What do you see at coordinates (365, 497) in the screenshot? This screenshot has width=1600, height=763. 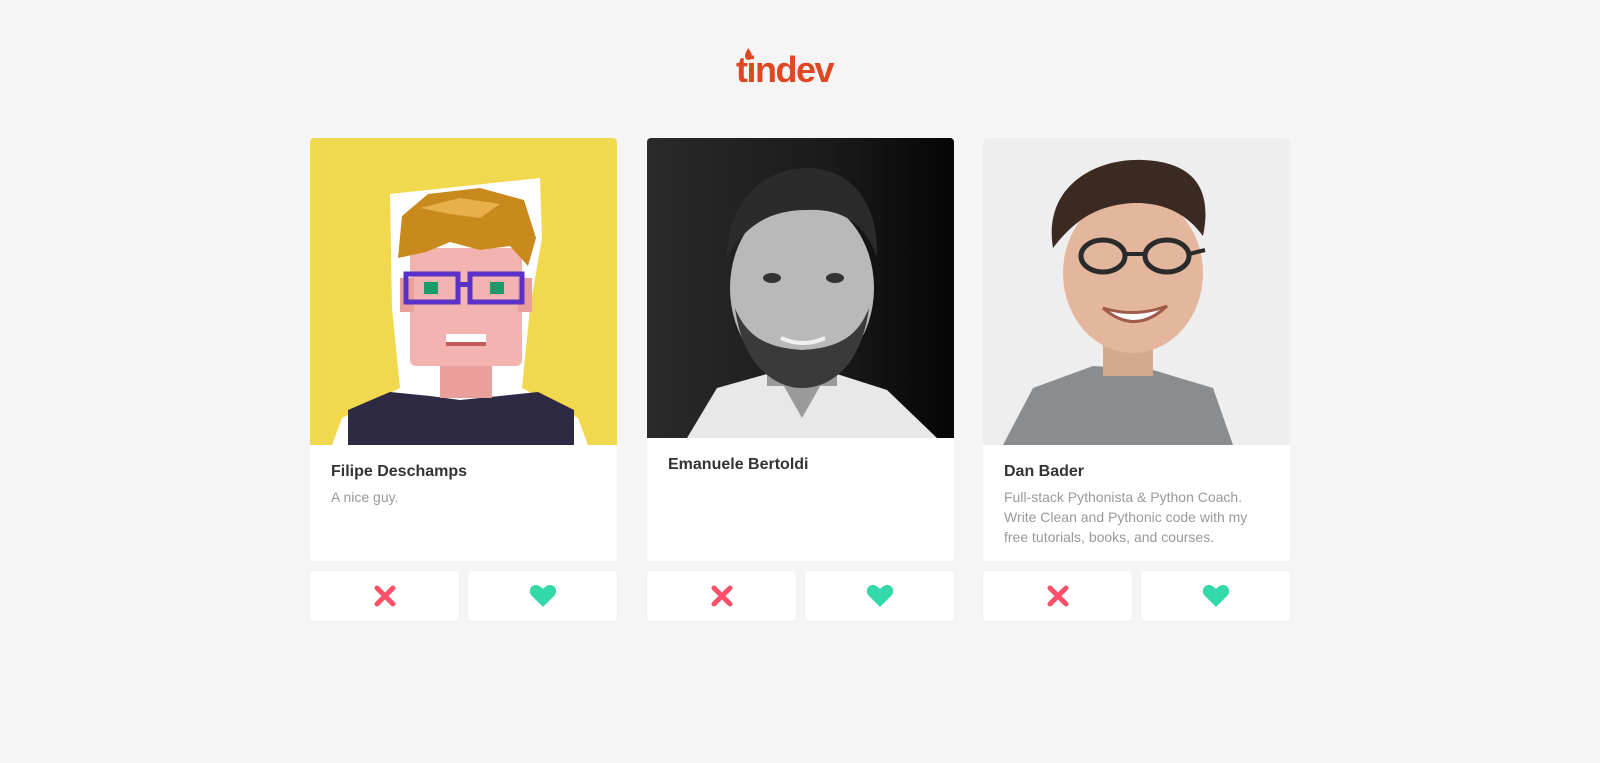 I see `dev-bio: A nice guy.` at bounding box center [365, 497].